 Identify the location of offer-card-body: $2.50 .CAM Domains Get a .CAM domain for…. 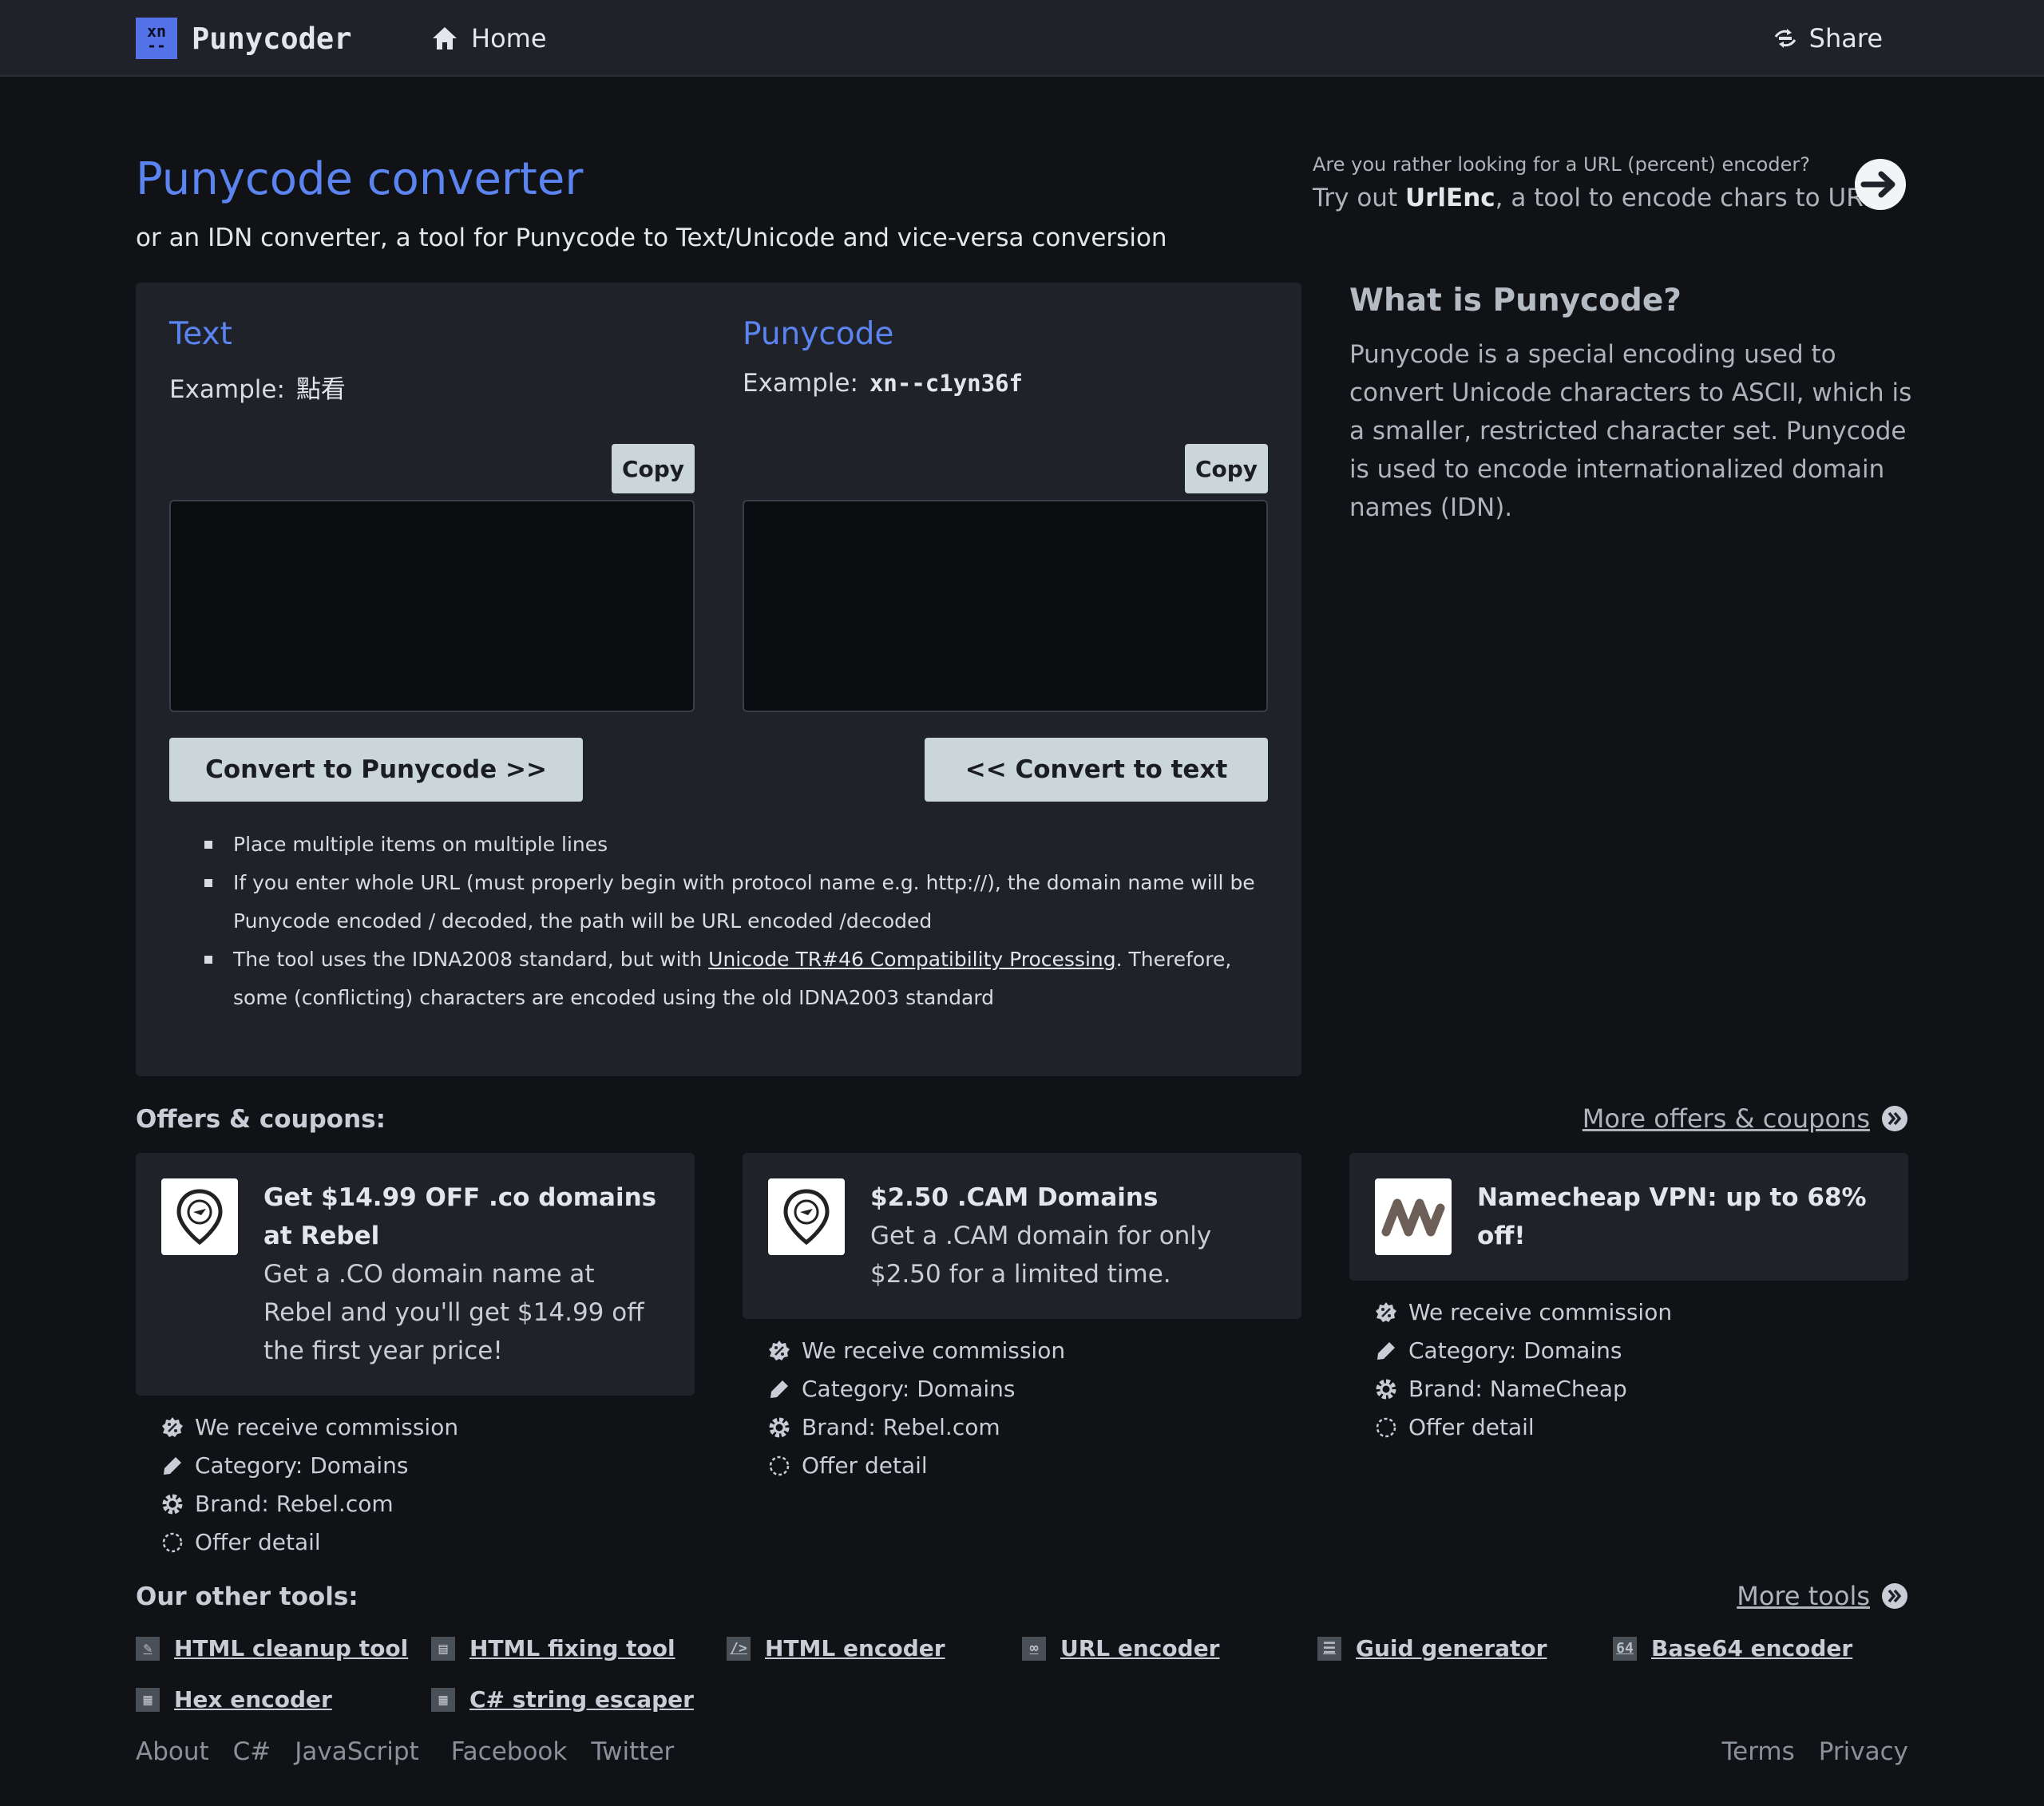
(1022, 1236).